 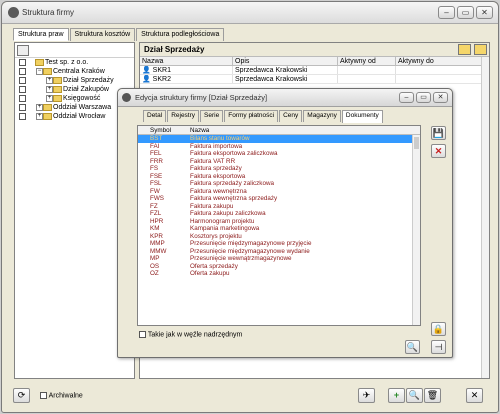 I want to click on doc-name: Oferta zakupu, so click(x=210, y=273).